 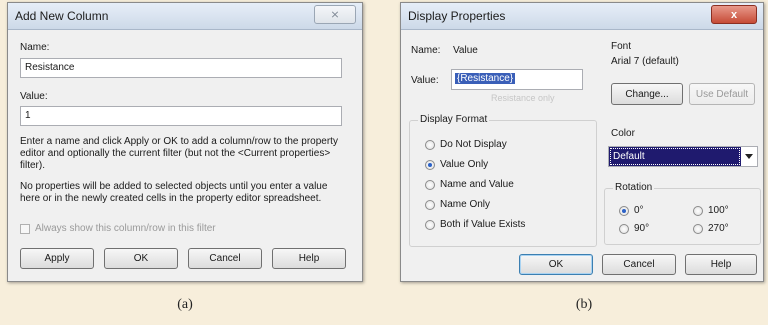 What do you see at coordinates (623, 133) in the screenshot?
I see `color-label: Color` at bounding box center [623, 133].